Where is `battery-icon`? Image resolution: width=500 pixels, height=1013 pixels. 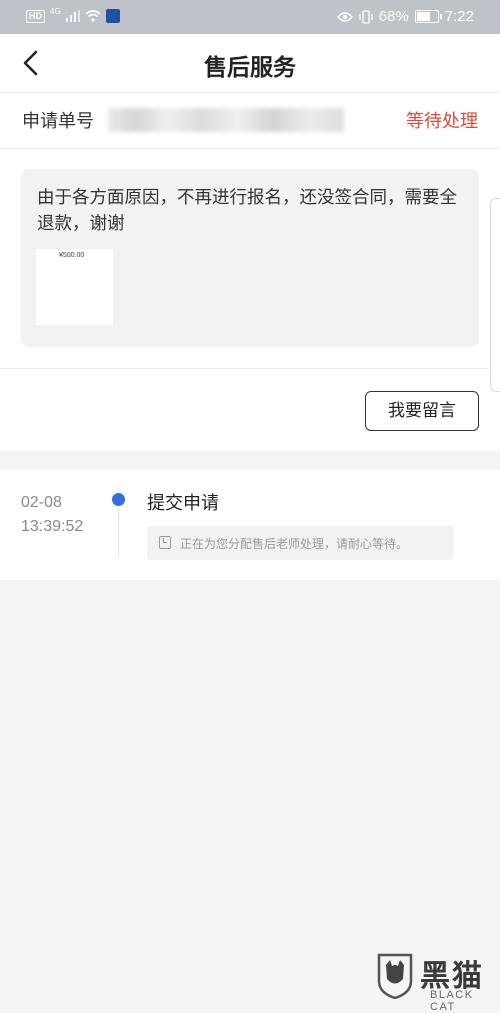
battery-icon is located at coordinates (428, 16).